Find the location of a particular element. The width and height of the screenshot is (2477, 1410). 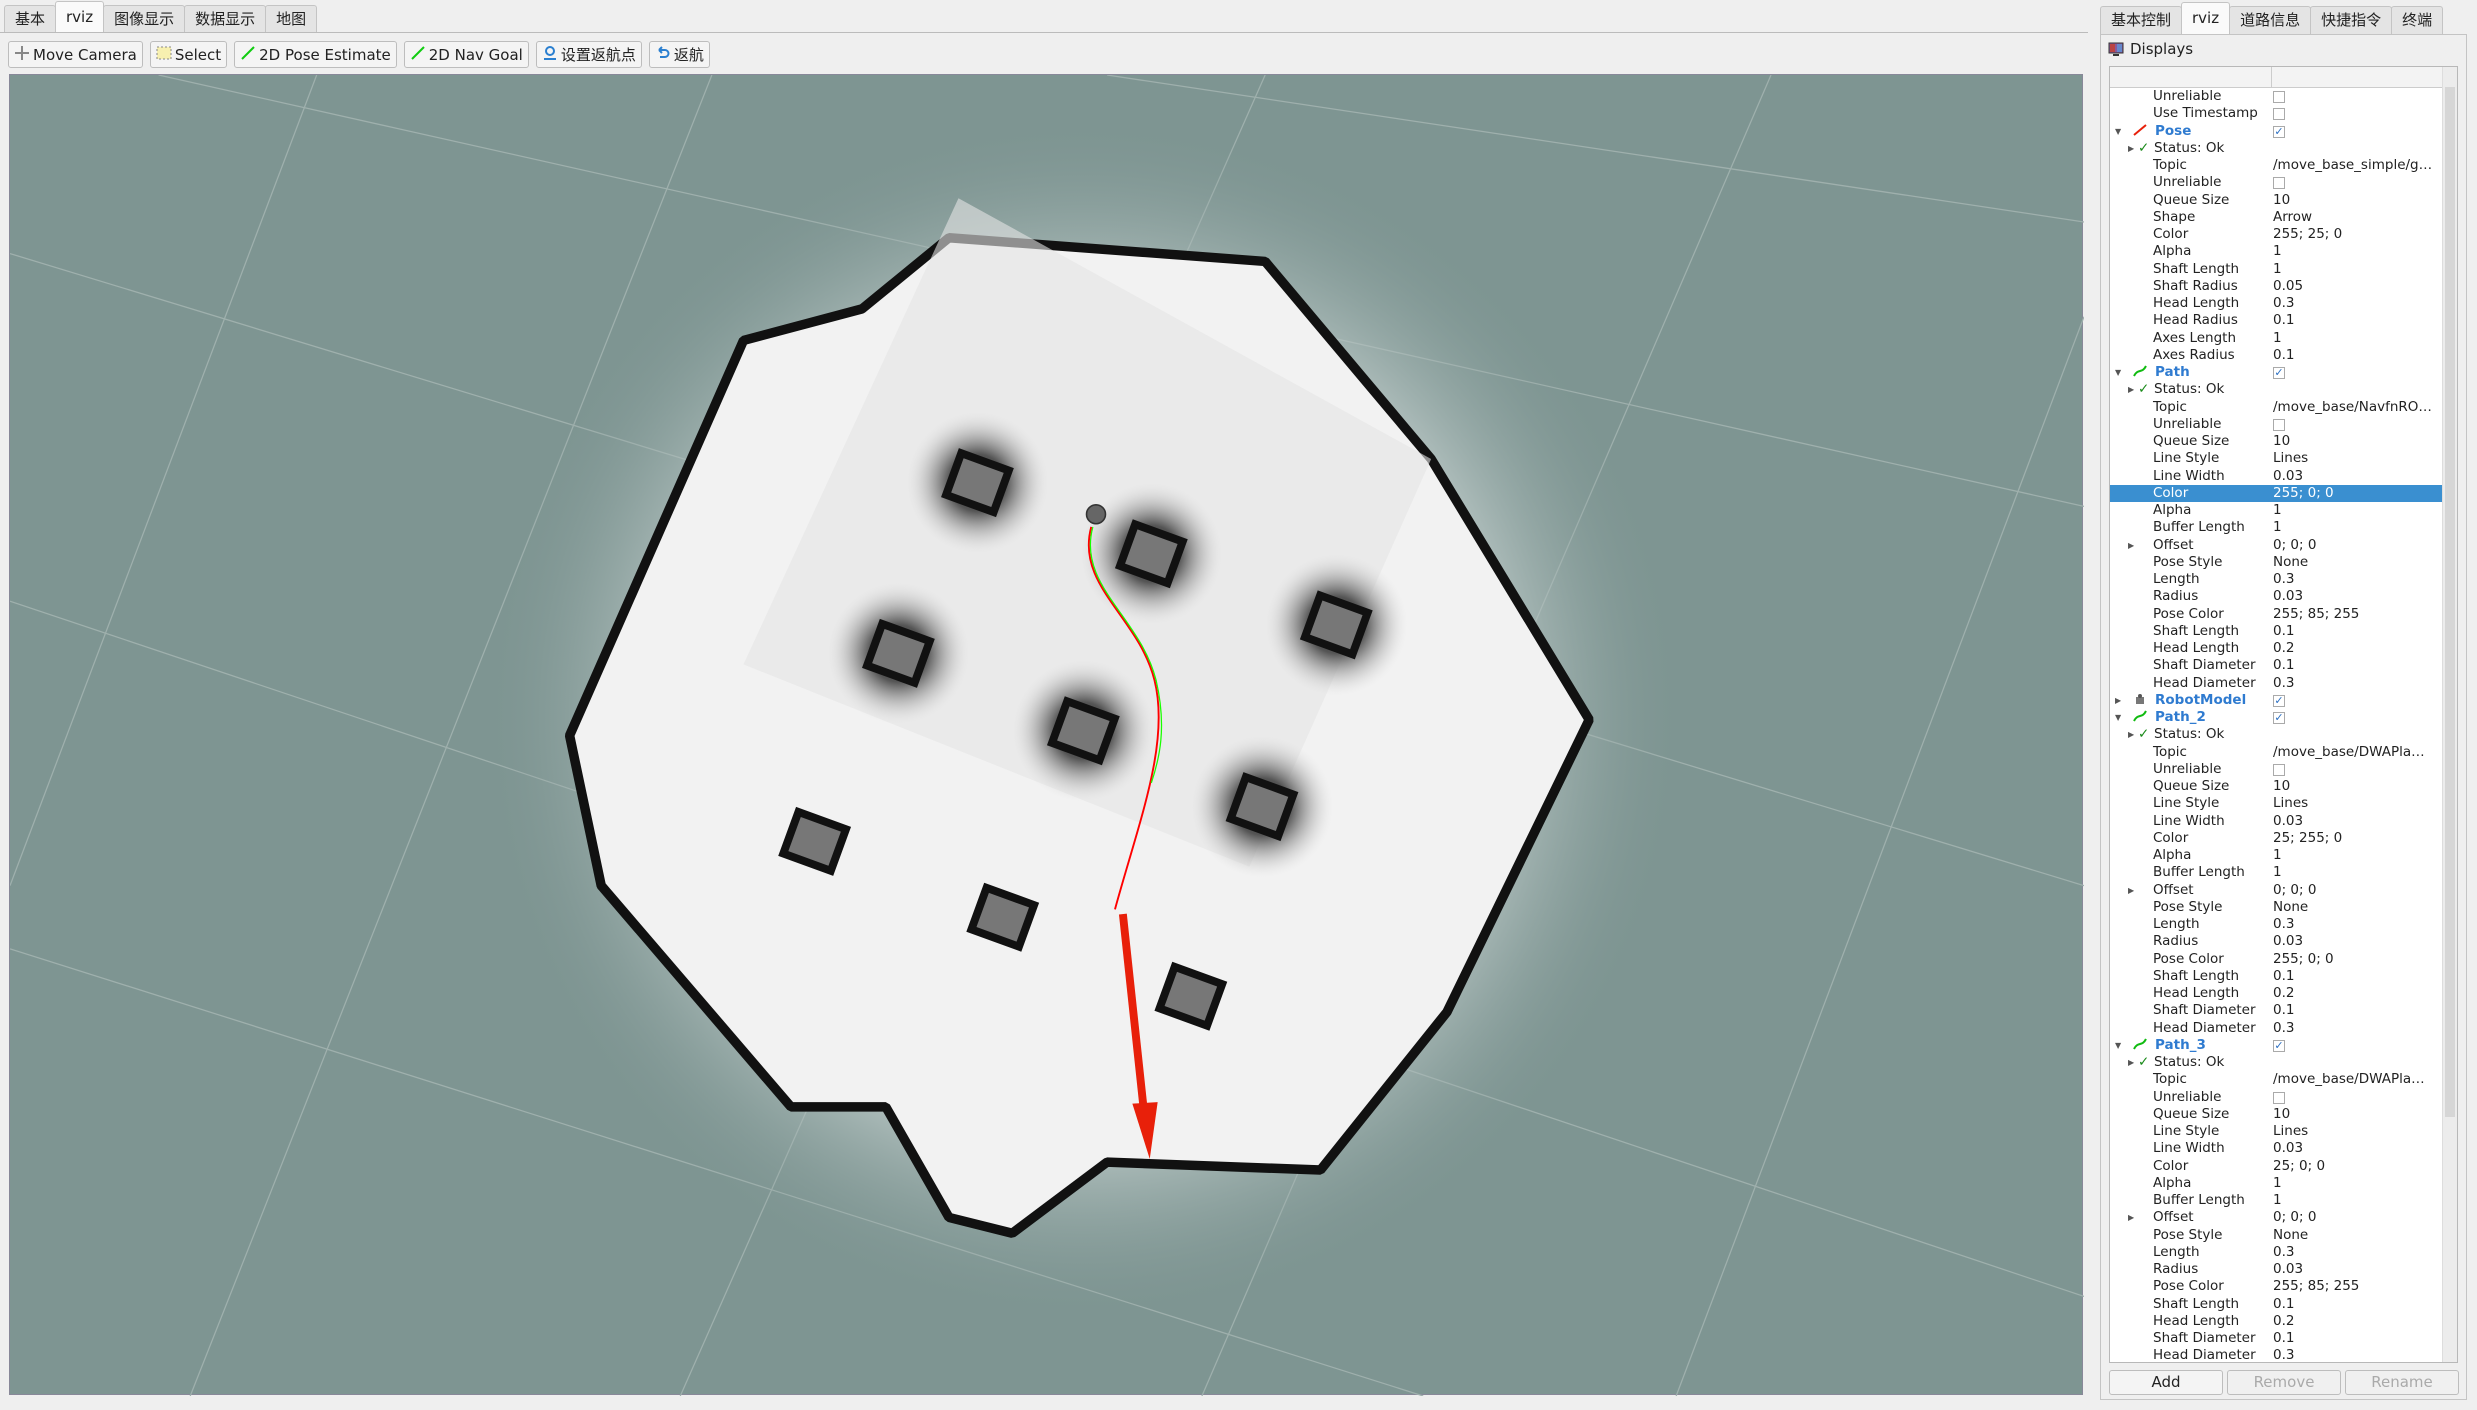

display-path: ▼ Path ✓ is located at coordinates (2276, 372).